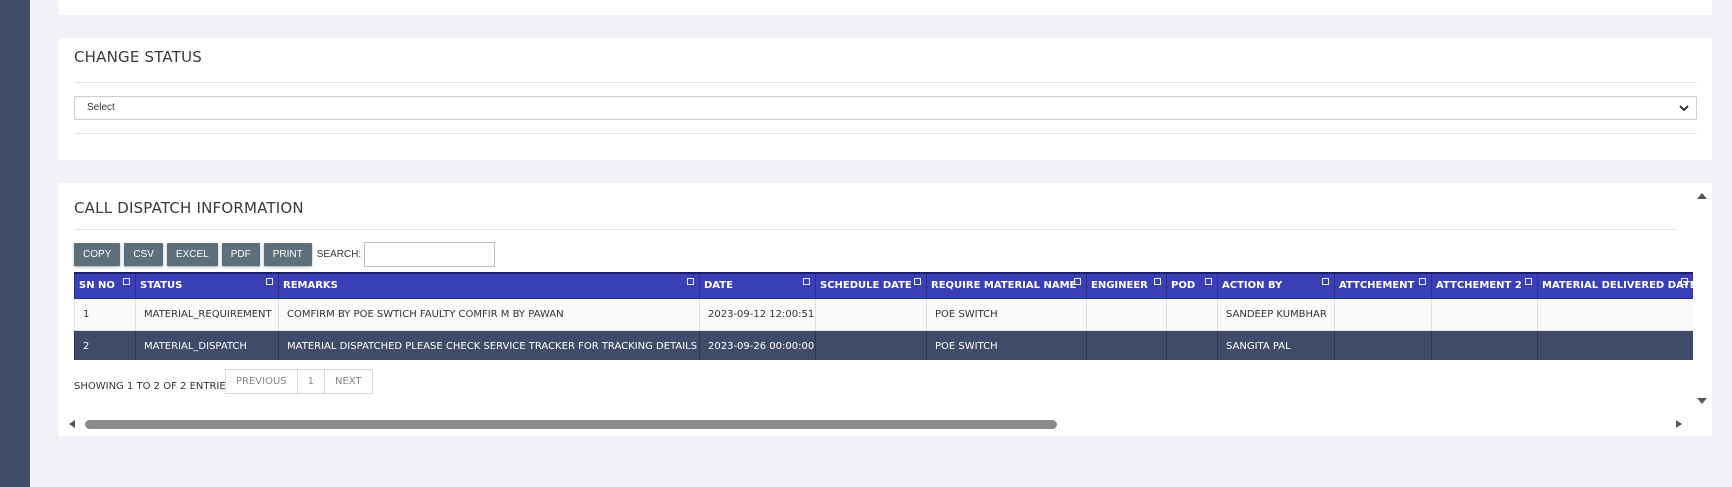  I want to click on scroll-down-arrow-icon, so click(1702, 401).